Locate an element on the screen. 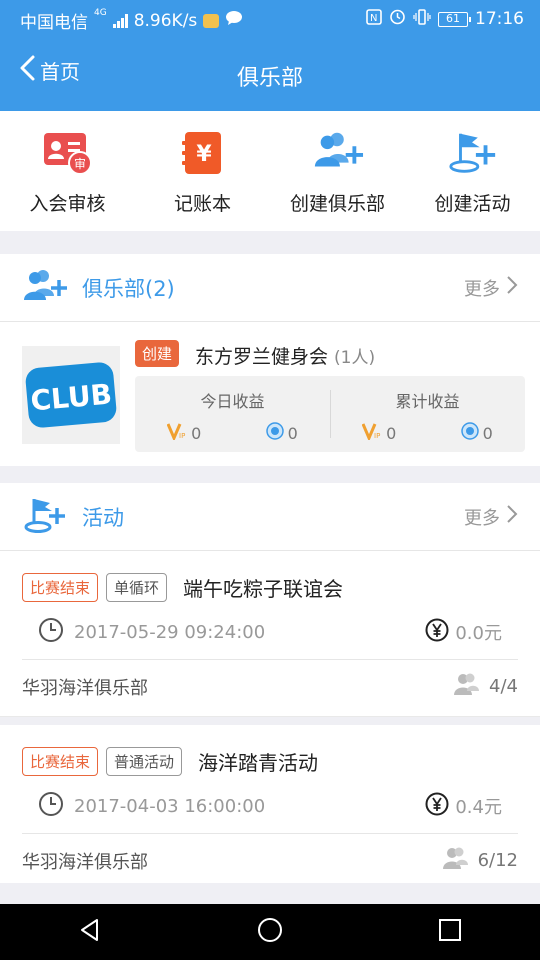  today-vip-value: IP 0 is located at coordinates (183, 433).